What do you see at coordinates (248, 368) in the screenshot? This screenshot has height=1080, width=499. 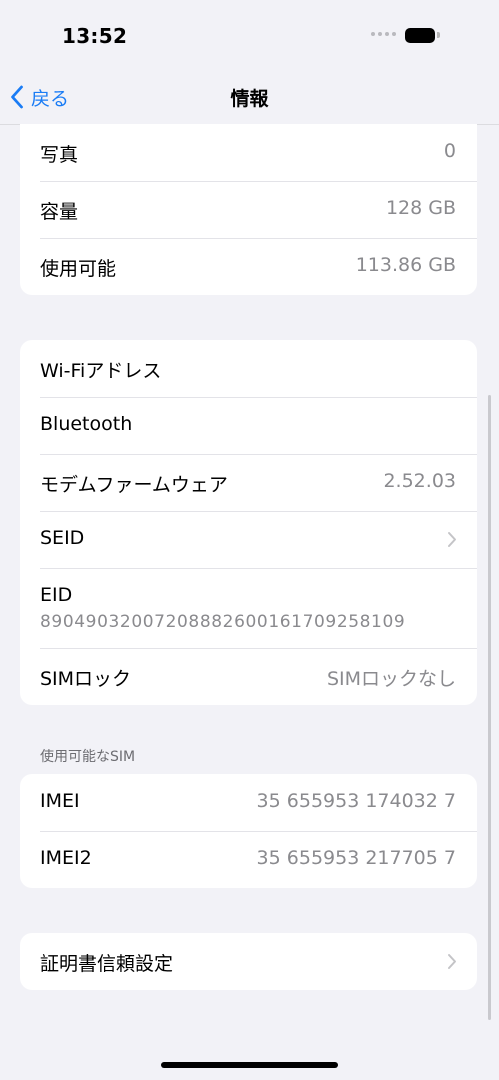 I see `row-wifi-address: Wi-Fiアドレス` at bounding box center [248, 368].